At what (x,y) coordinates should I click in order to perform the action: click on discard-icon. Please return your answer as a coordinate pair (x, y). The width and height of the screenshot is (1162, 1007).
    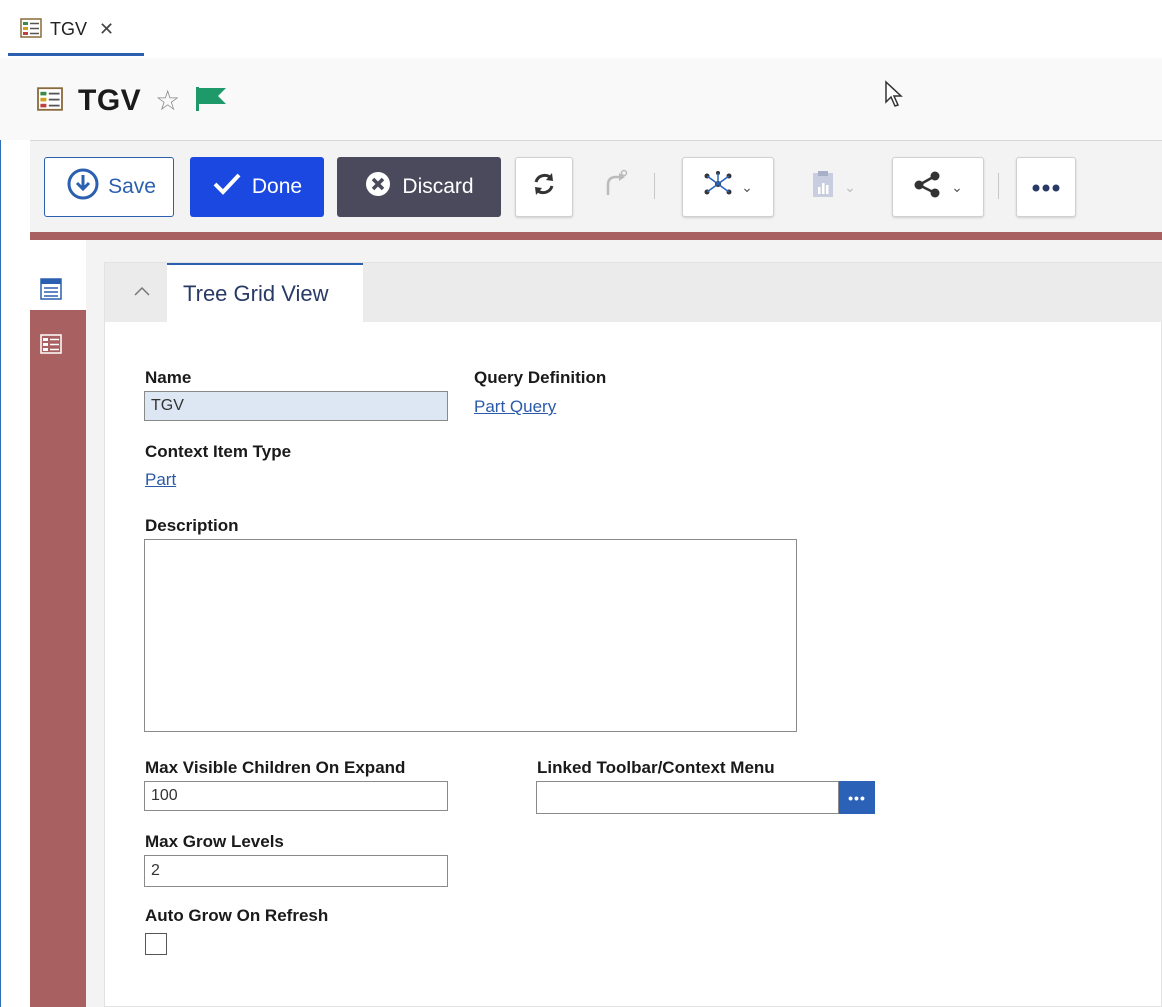
    Looking at the image, I should click on (378, 187).